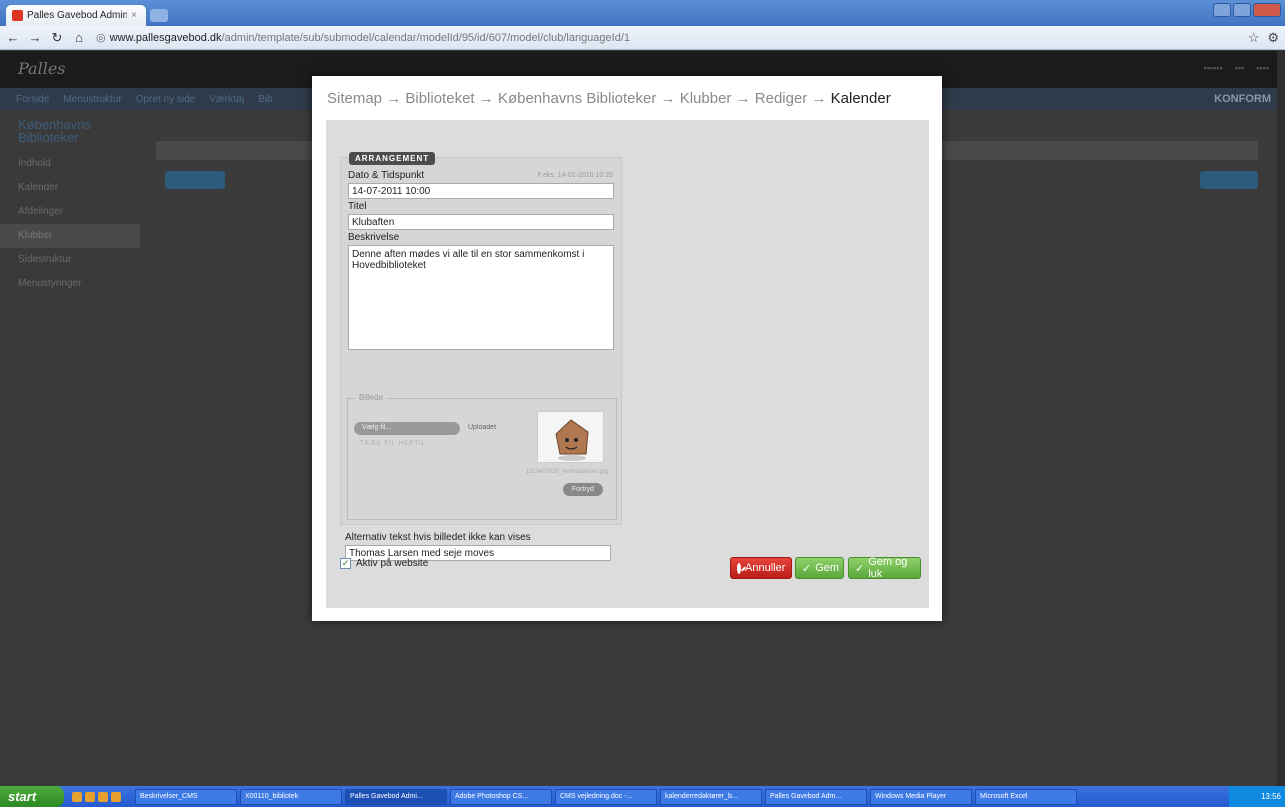  I want to click on sidebar-item: Sidestruktur, so click(70, 260).